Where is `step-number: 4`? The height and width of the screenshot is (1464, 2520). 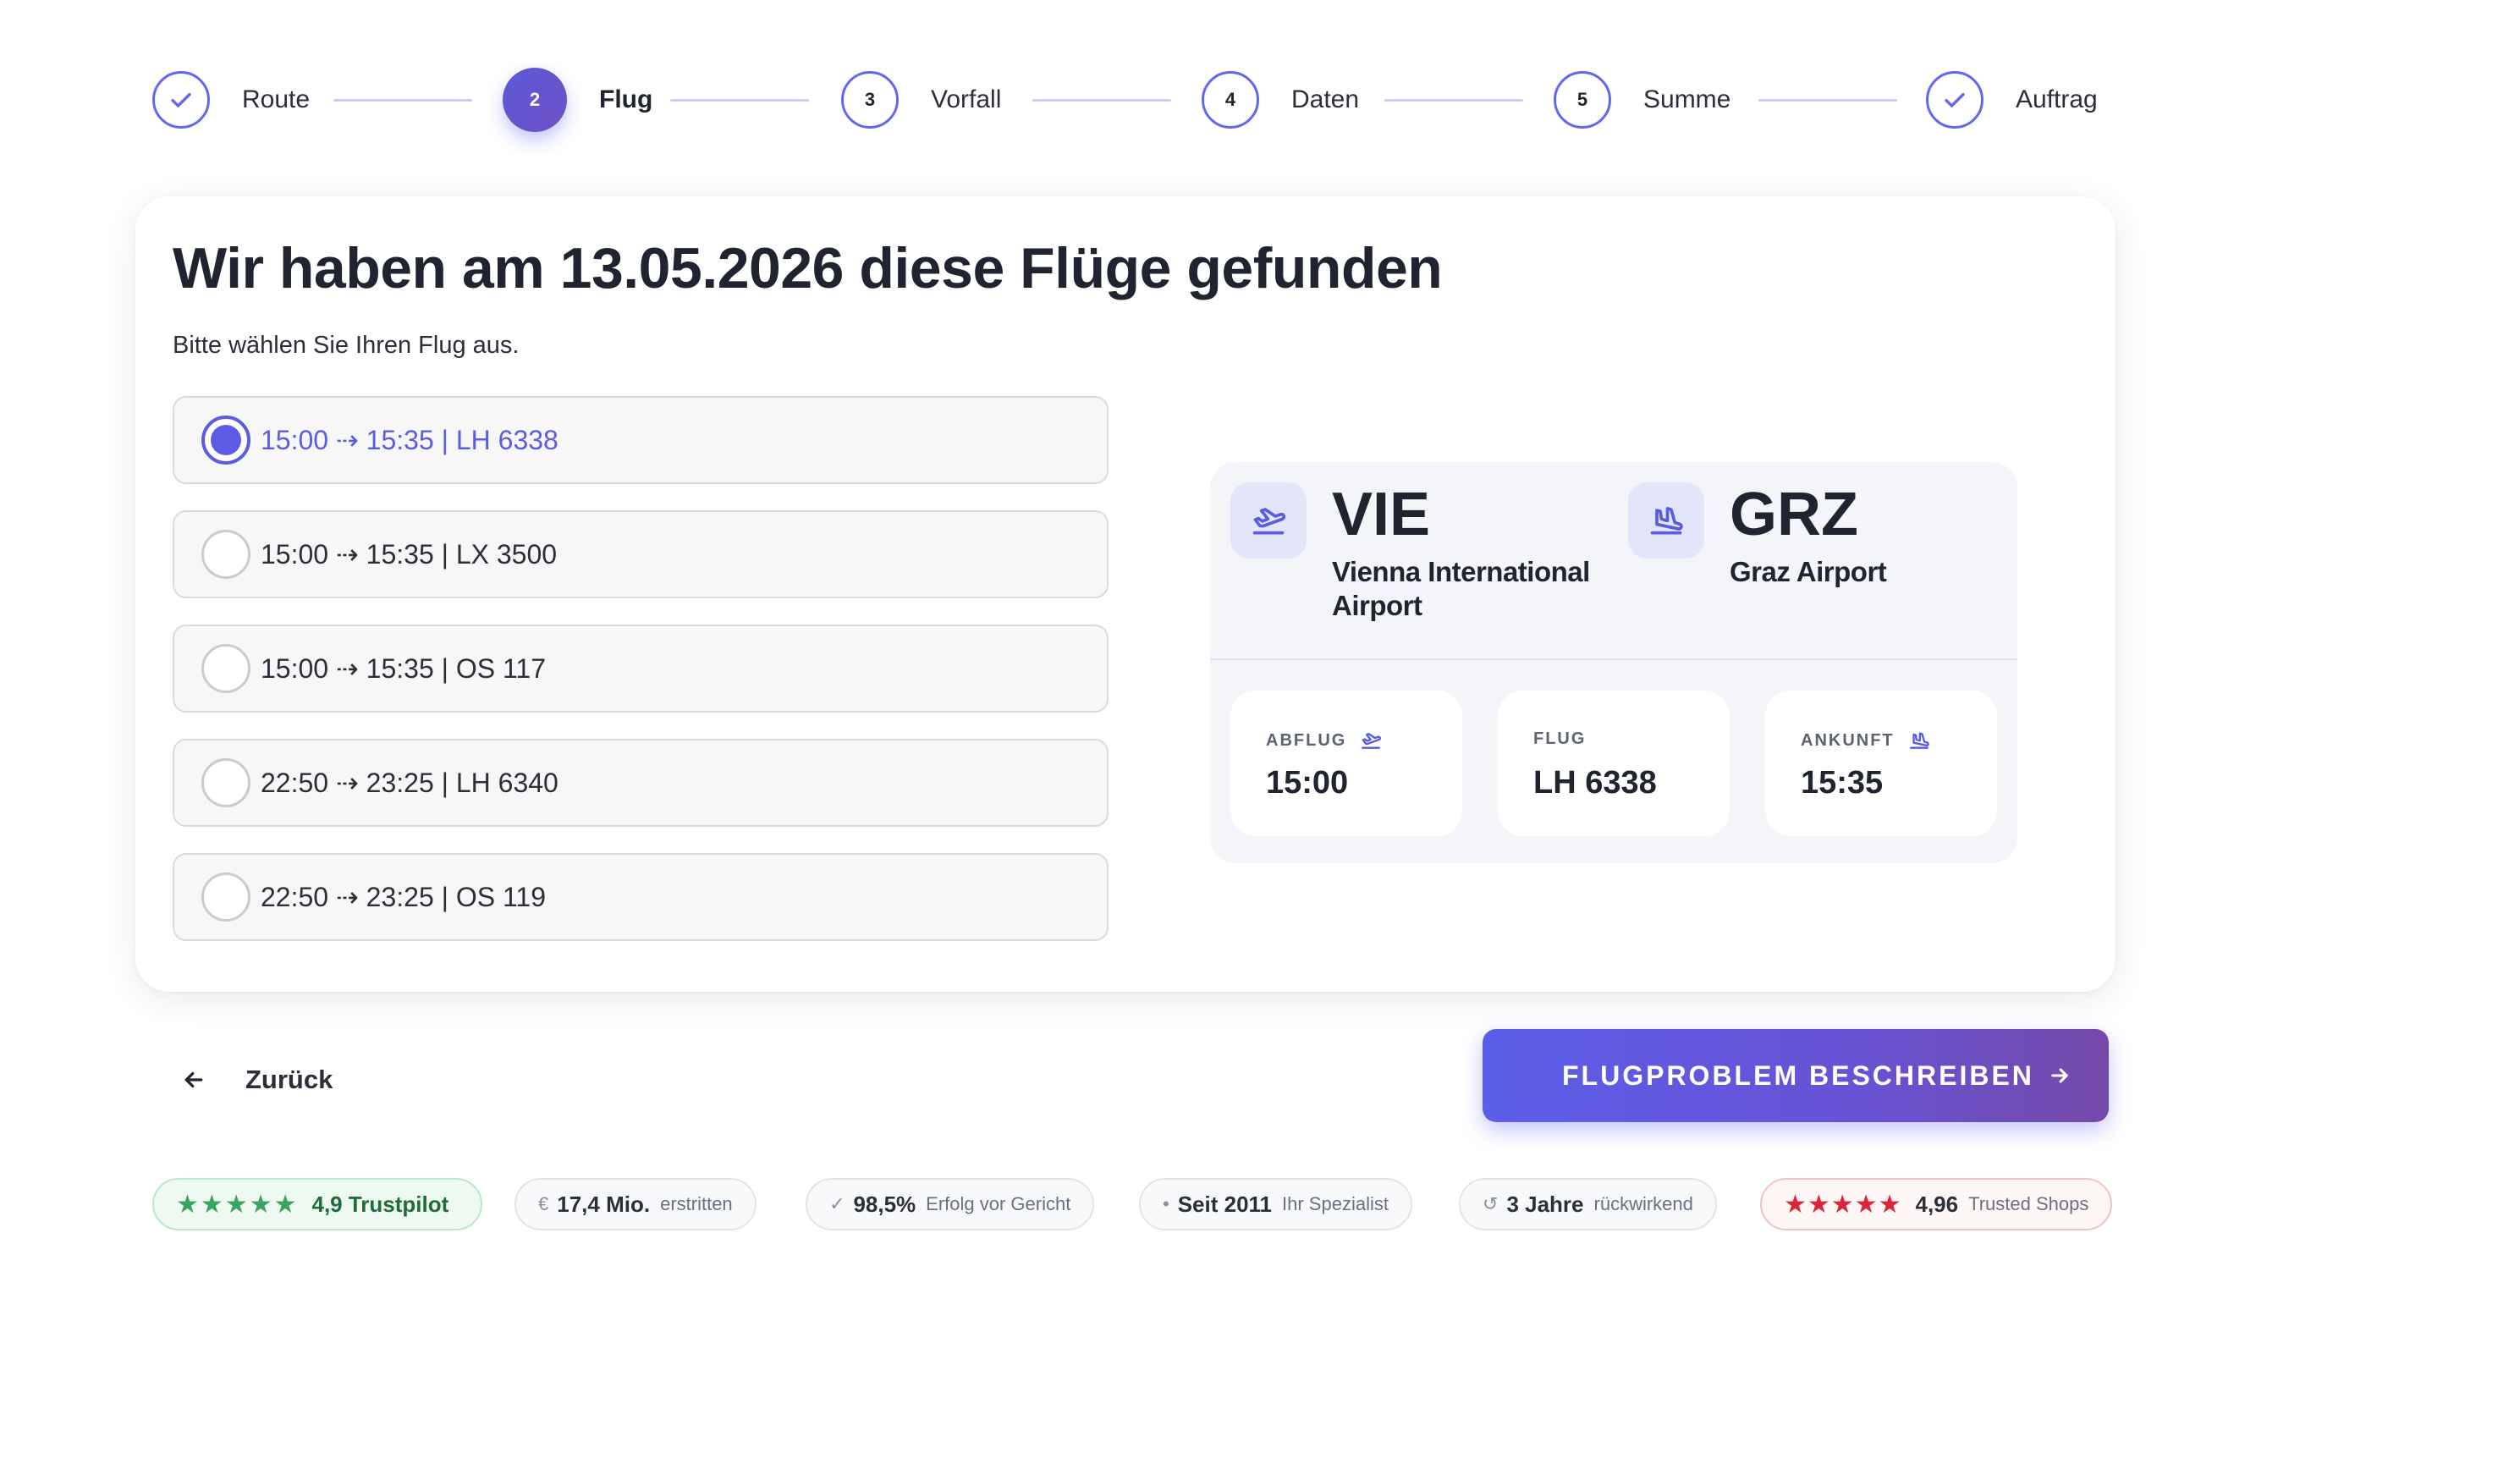
step-number: 4 is located at coordinates (1230, 100).